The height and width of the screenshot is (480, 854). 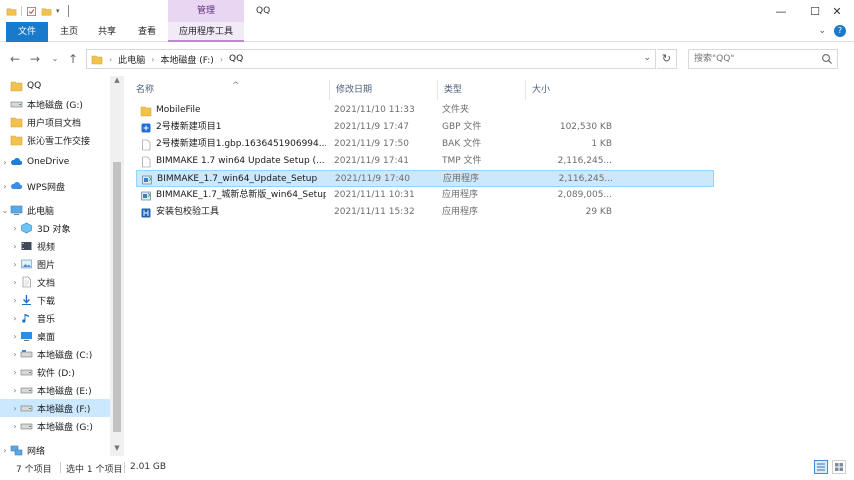 I want to click on details-view-icon, so click(x=821, y=467).